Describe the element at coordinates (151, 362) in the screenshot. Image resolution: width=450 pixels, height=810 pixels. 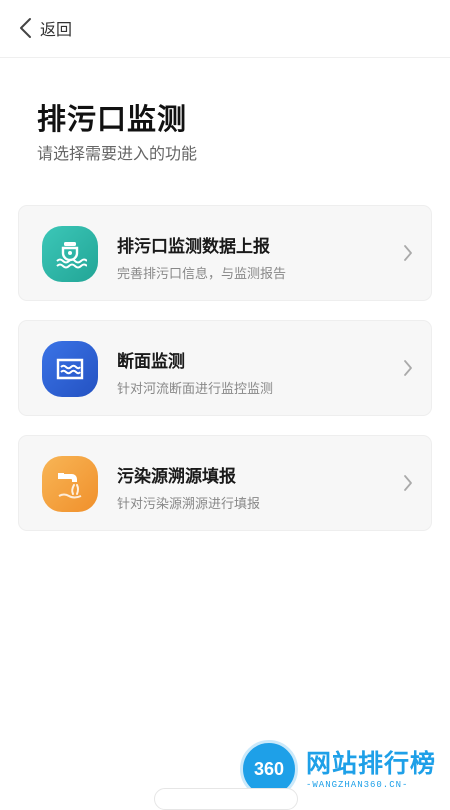
I see `card-title: 断面监测` at that location.